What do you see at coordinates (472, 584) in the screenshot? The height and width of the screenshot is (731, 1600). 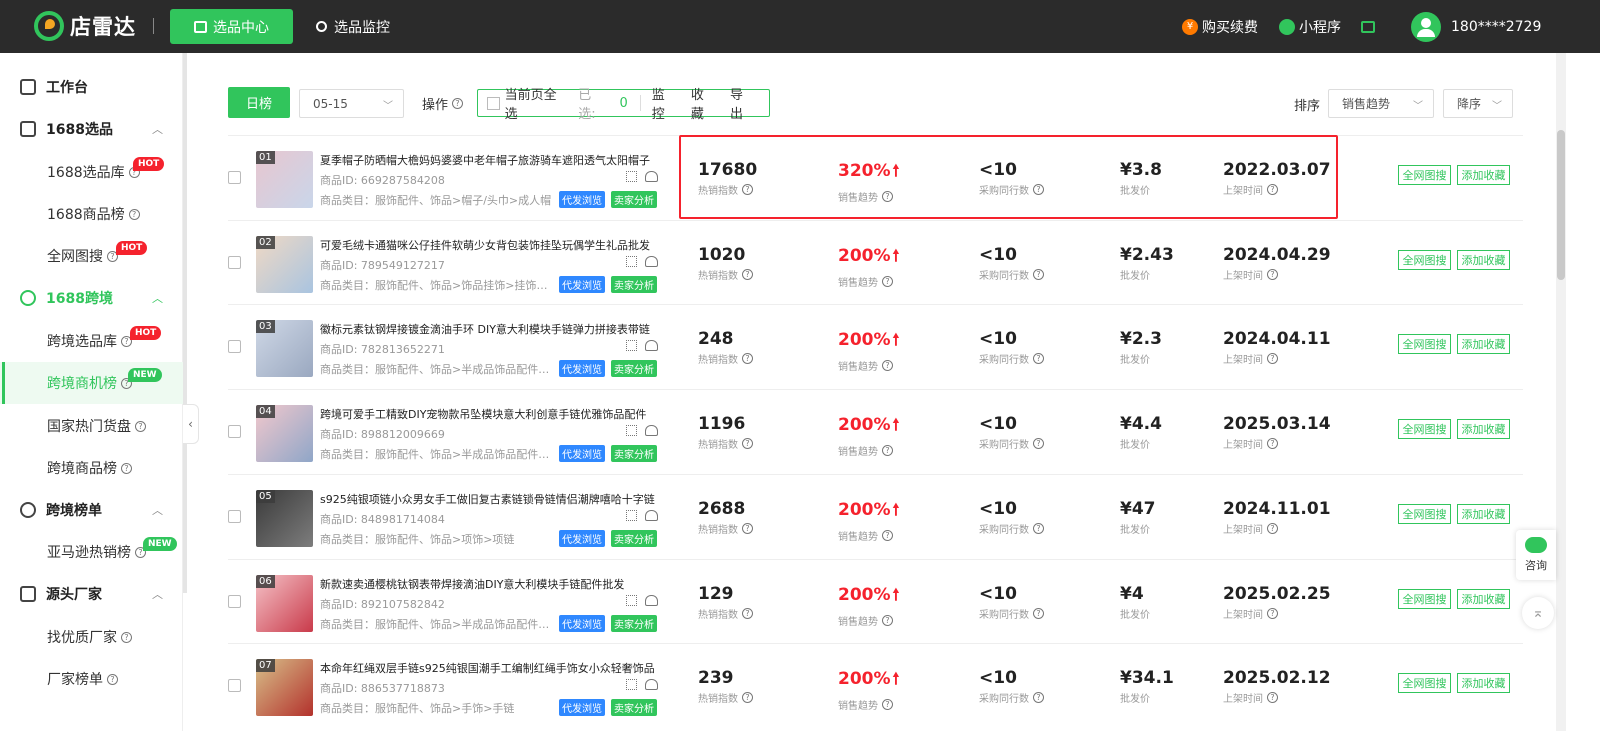 I see `product-title: 新款速卖通樱桃钛钢表带焊接滴油DIY意大利模块手链配件批发` at bounding box center [472, 584].